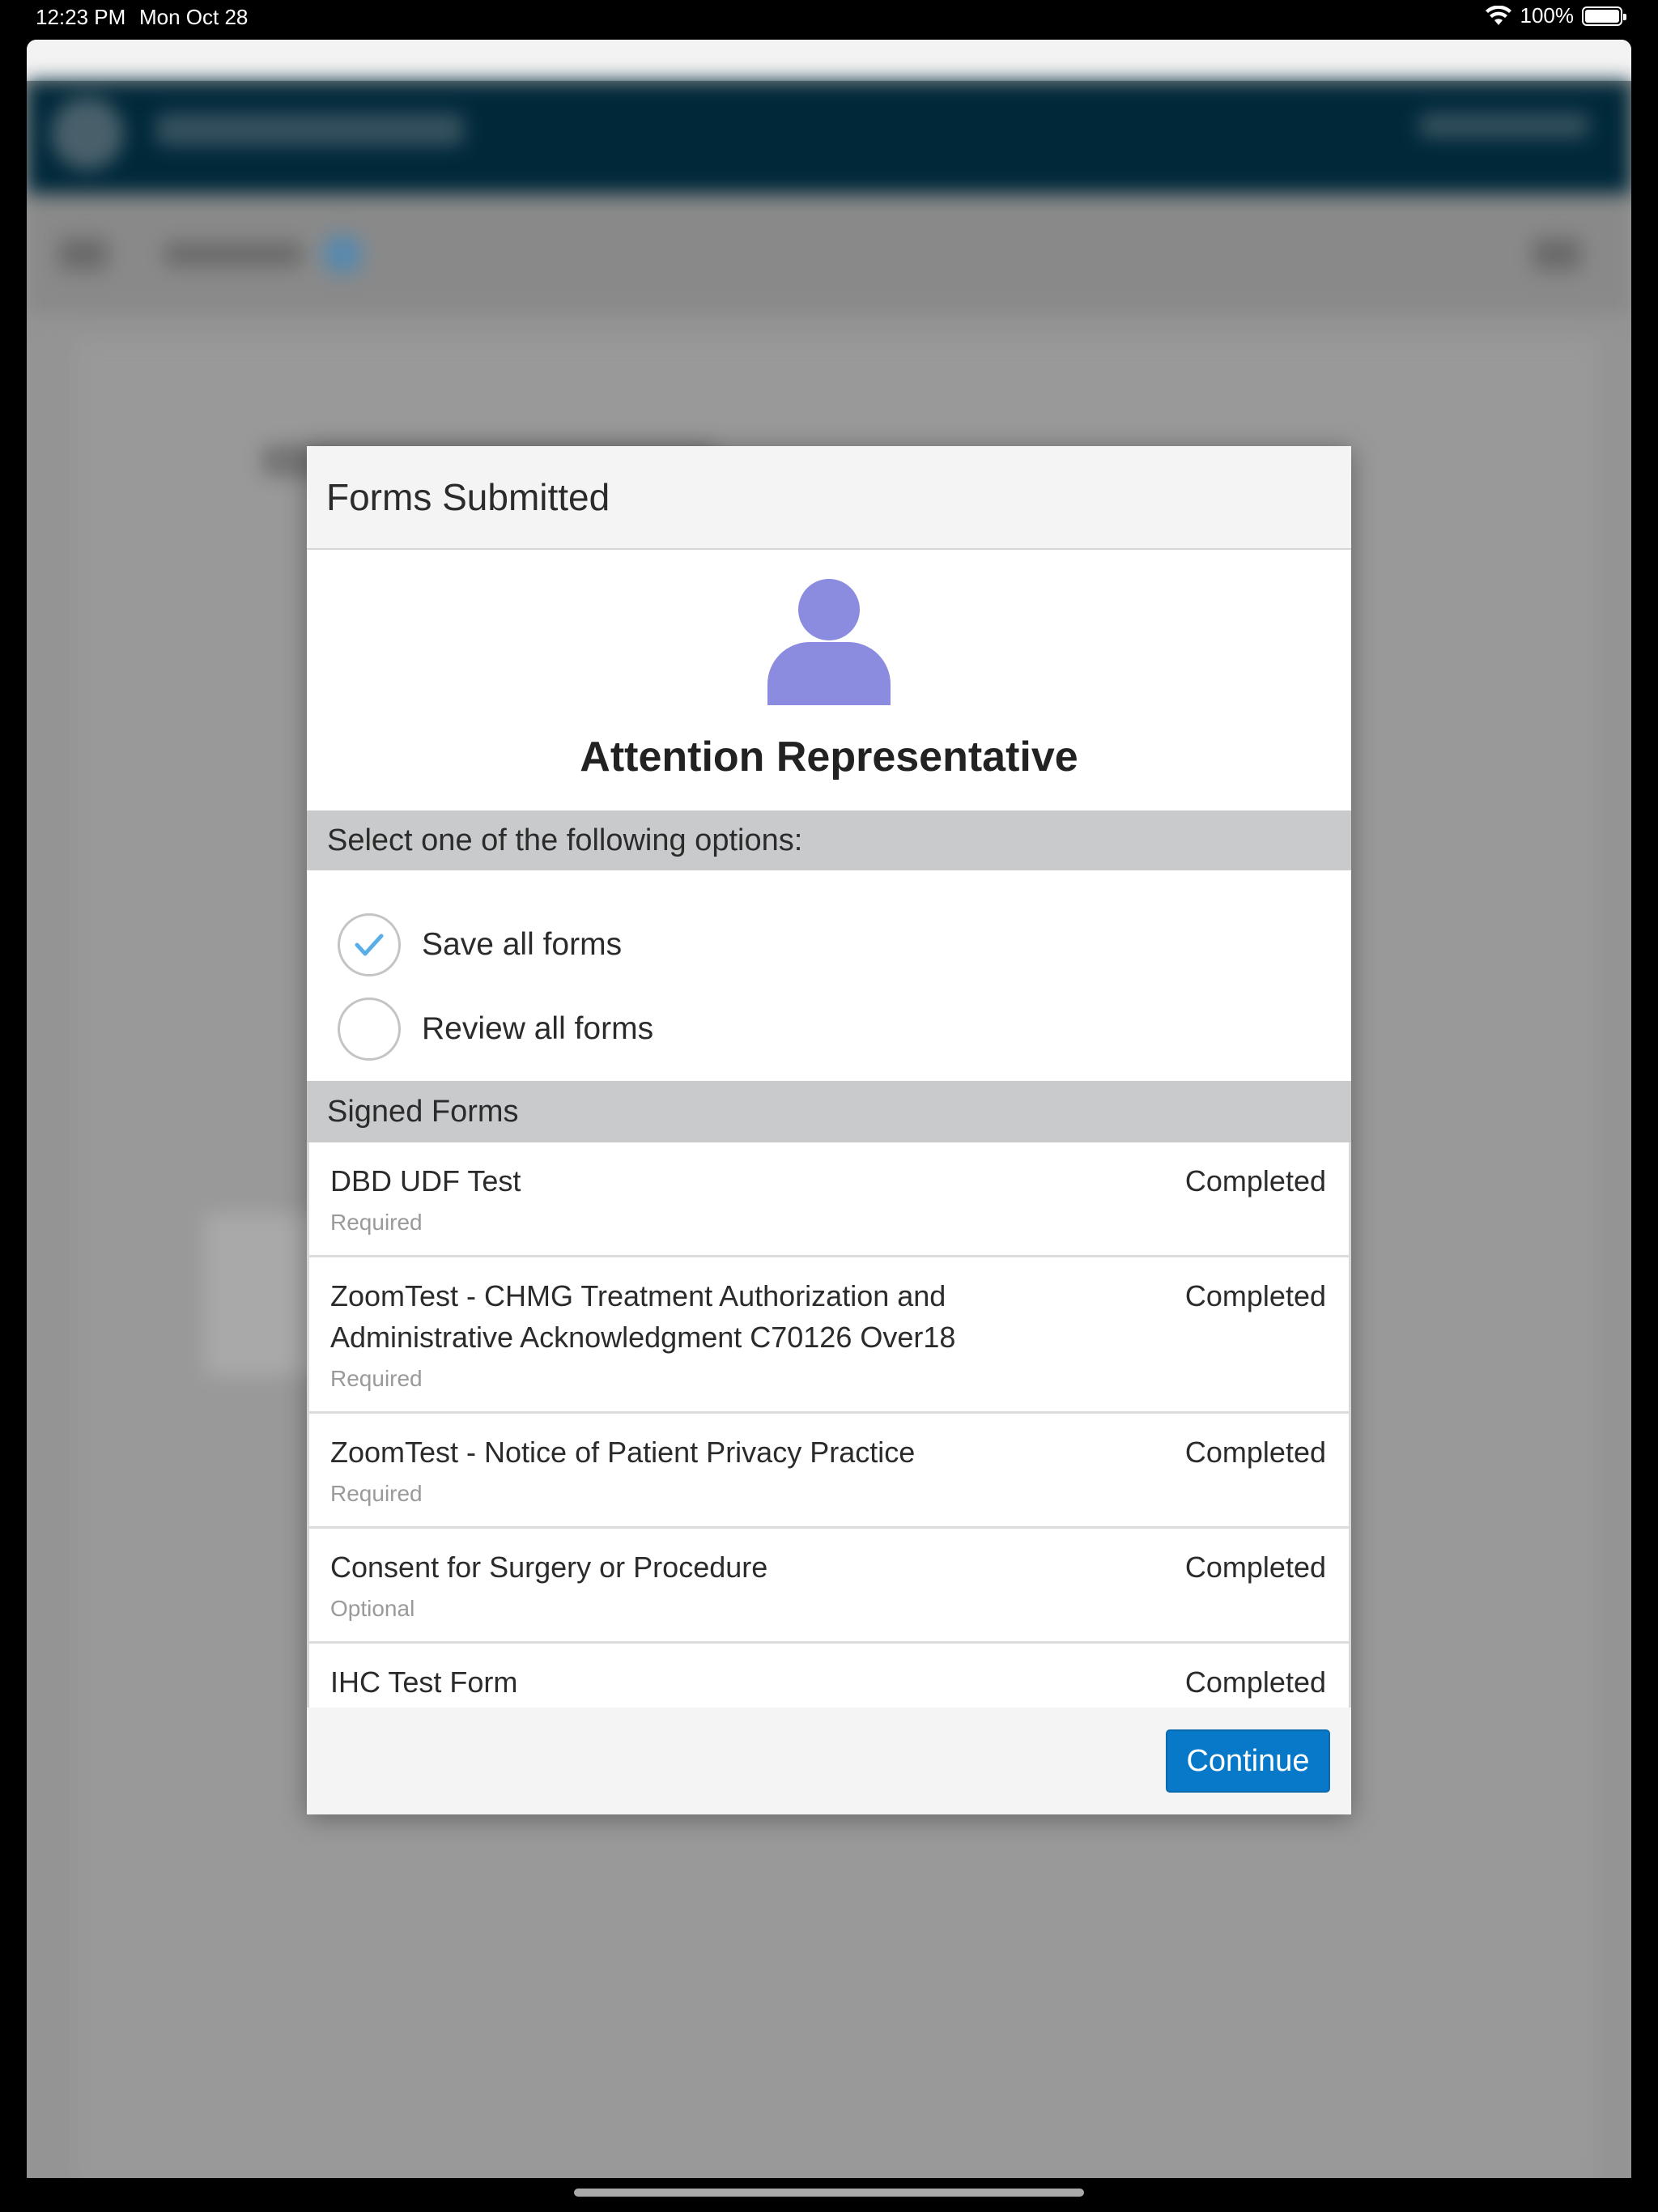  I want to click on form-name: DBD UDF Test, so click(425, 1180).